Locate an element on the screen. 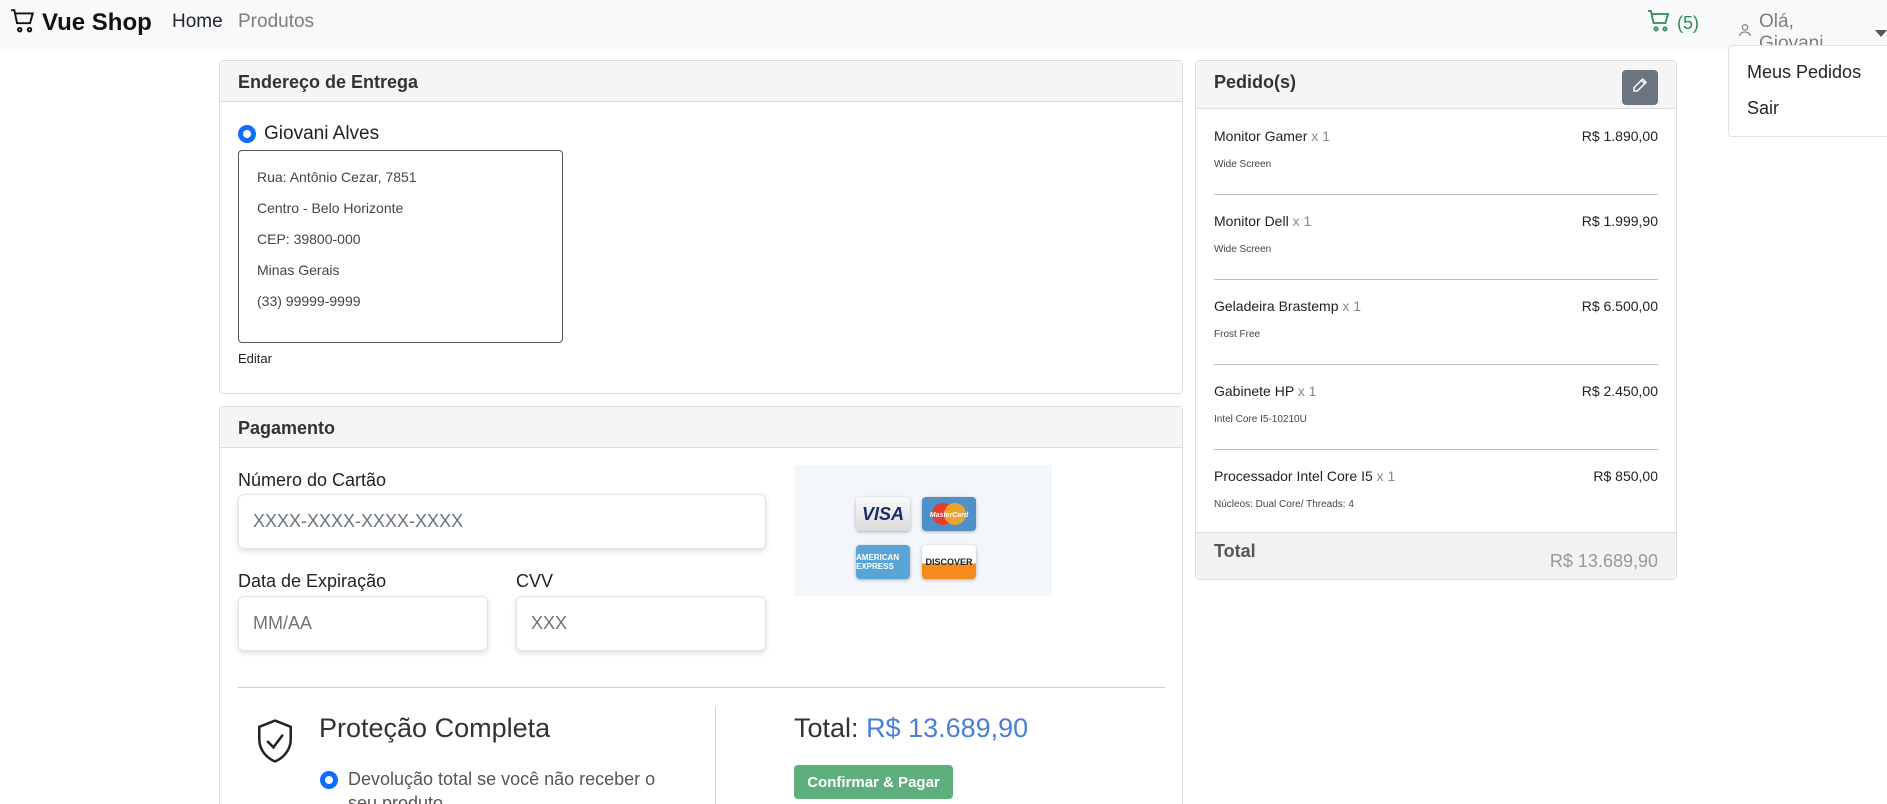 Image resolution: width=1887 pixels, height=804 pixels. user-icon is located at coordinates (1745, 33).